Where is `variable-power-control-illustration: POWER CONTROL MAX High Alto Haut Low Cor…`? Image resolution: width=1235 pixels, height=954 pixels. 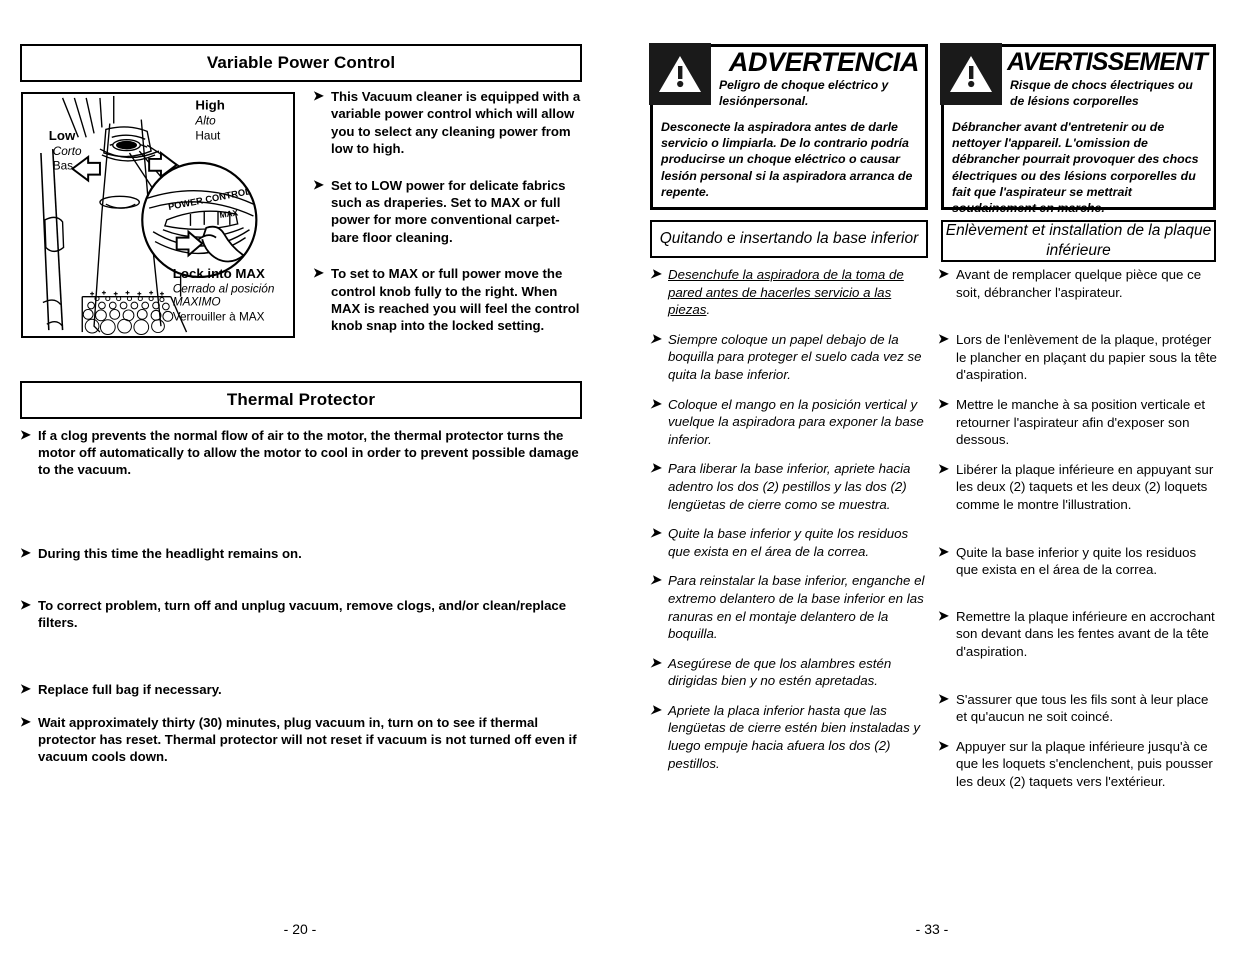 variable-power-control-illustration: POWER CONTROL MAX High Alto Haut Low Cor… is located at coordinates (158, 215).